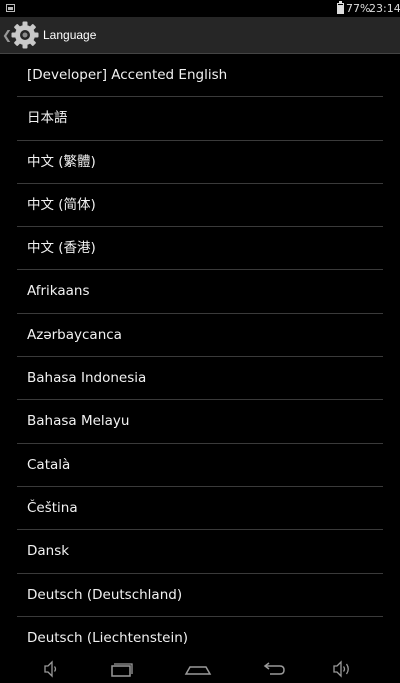 The image size is (400, 683). I want to click on language-label: Deutsch (Deutschland), so click(105, 594).